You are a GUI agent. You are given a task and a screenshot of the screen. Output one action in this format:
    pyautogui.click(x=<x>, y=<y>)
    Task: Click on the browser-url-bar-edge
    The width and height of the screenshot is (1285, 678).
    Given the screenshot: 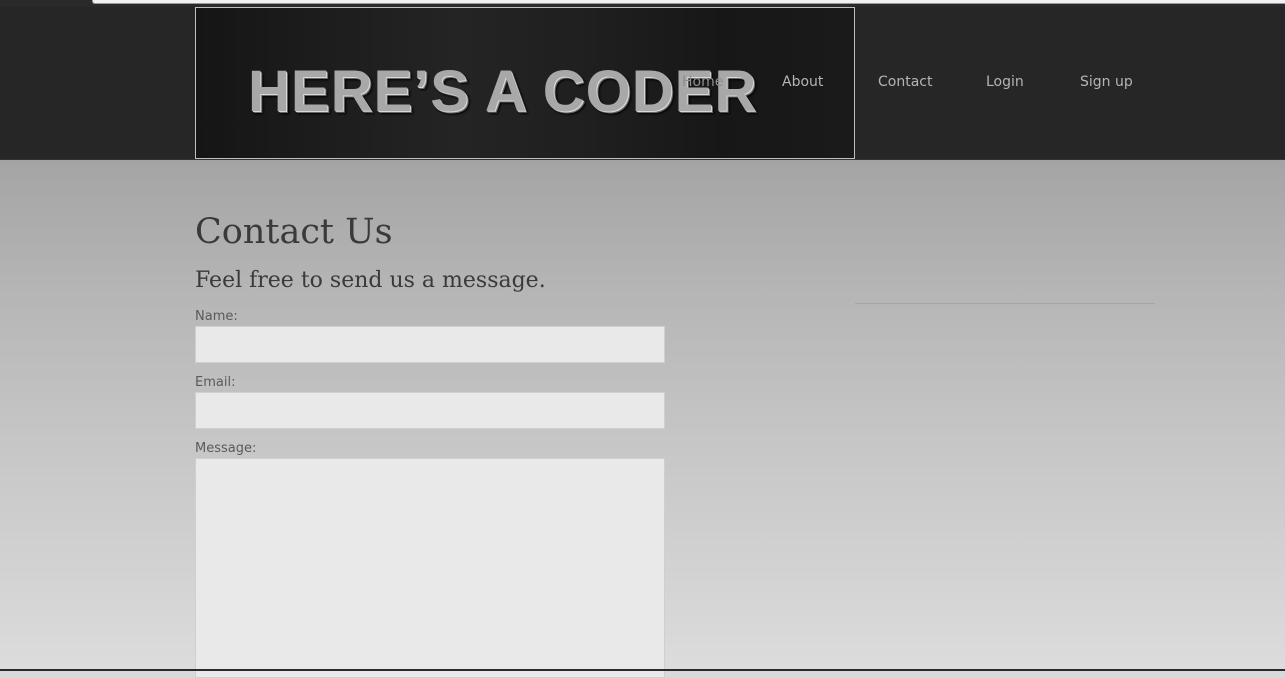 What is the action you would take?
    pyautogui.click(x=688, y=2)
    